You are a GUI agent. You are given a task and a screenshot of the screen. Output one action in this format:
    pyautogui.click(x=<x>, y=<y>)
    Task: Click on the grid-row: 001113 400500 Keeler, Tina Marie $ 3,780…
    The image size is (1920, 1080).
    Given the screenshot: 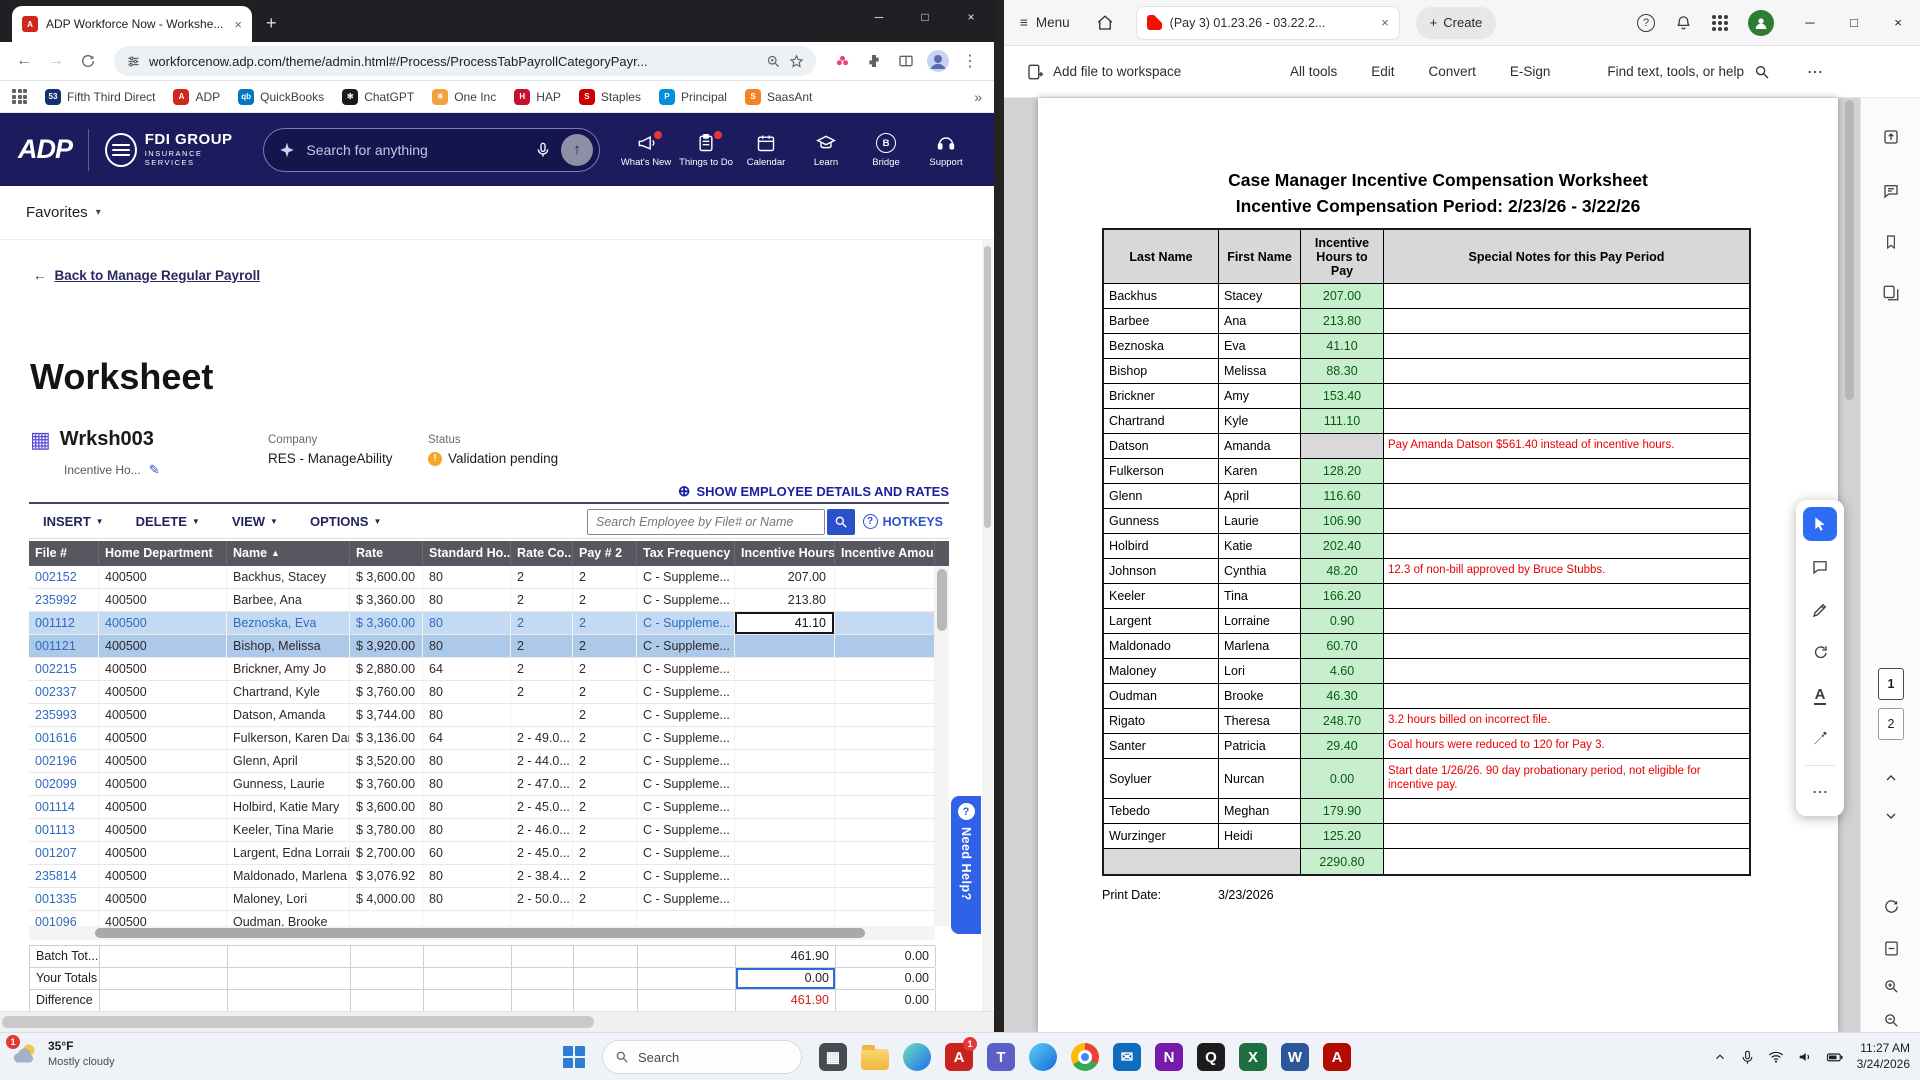 What is the action you would take?
    pyautogui.click(x=482, y=830)
    